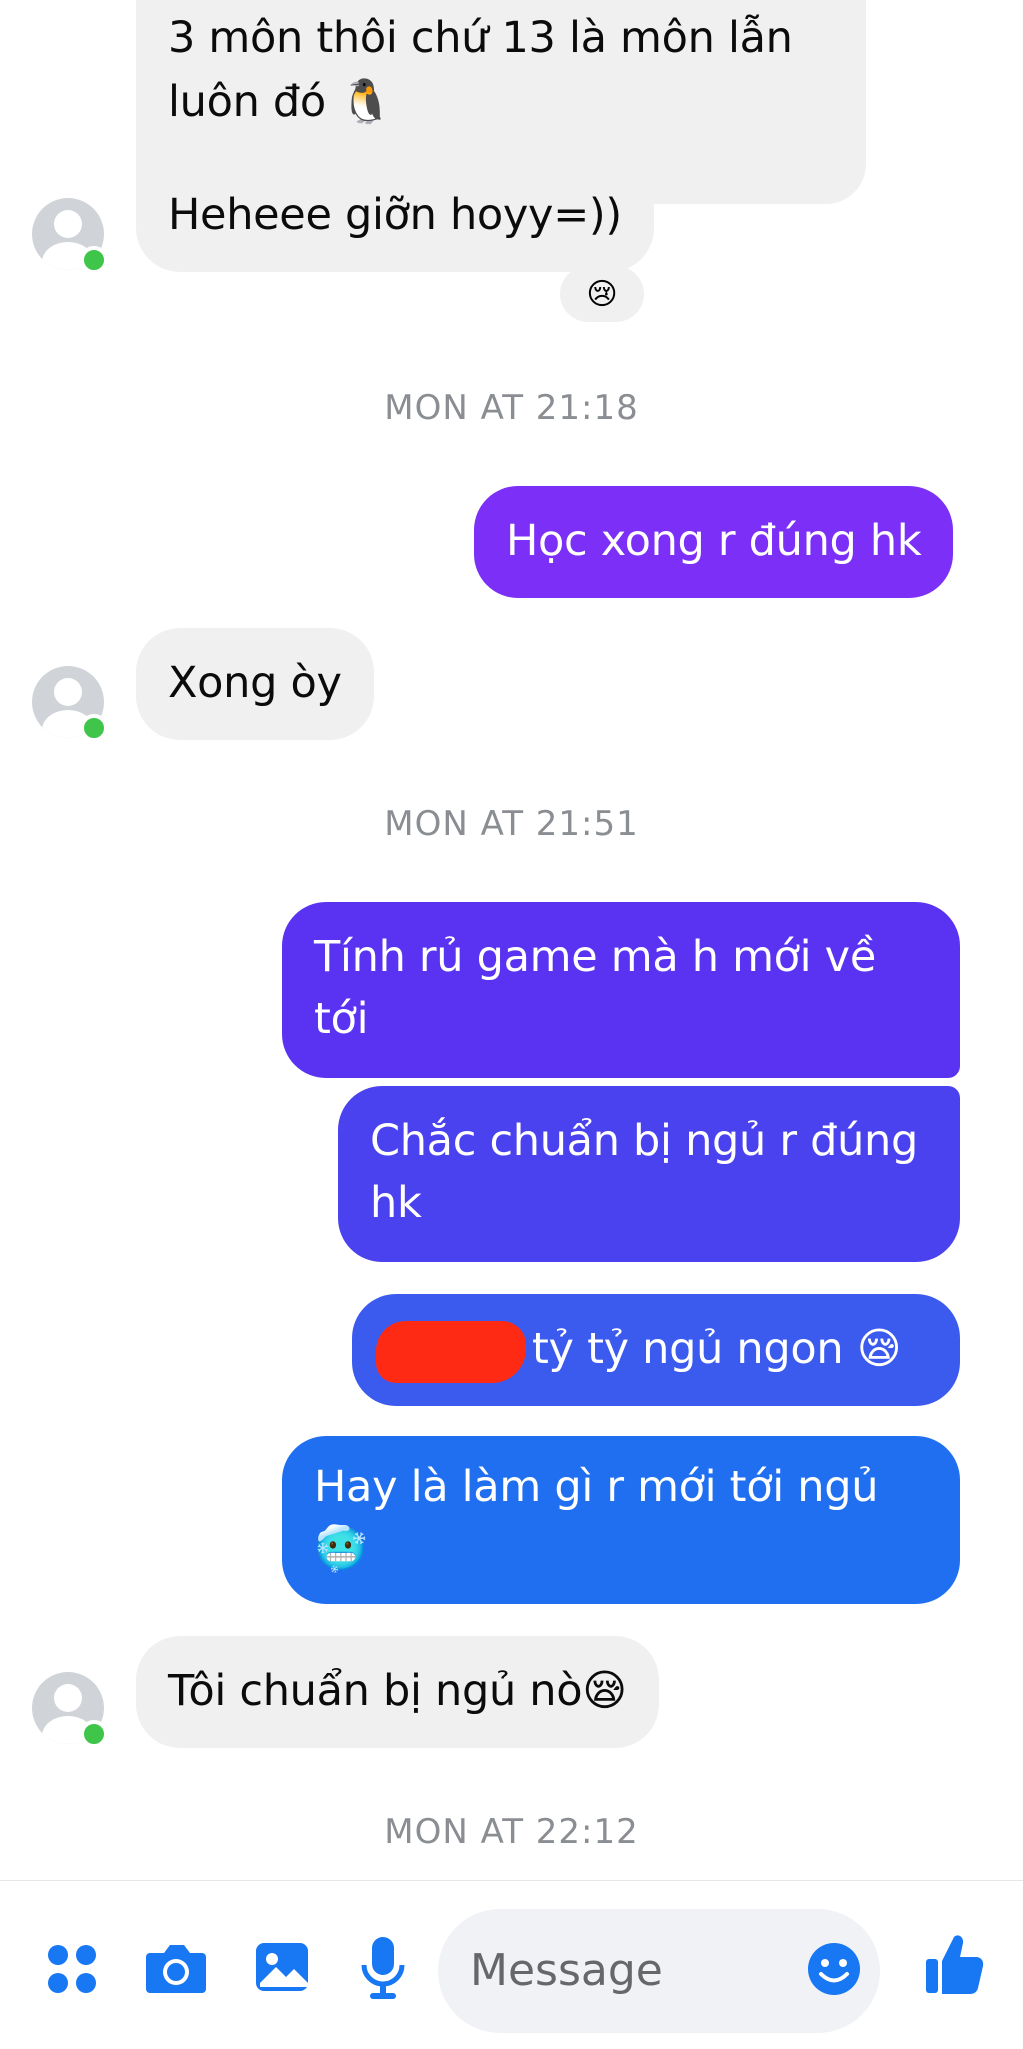 The width and height of the screenshot is (1023, 2049). I want to click on composer-bar: Message, so click(511, 1964).